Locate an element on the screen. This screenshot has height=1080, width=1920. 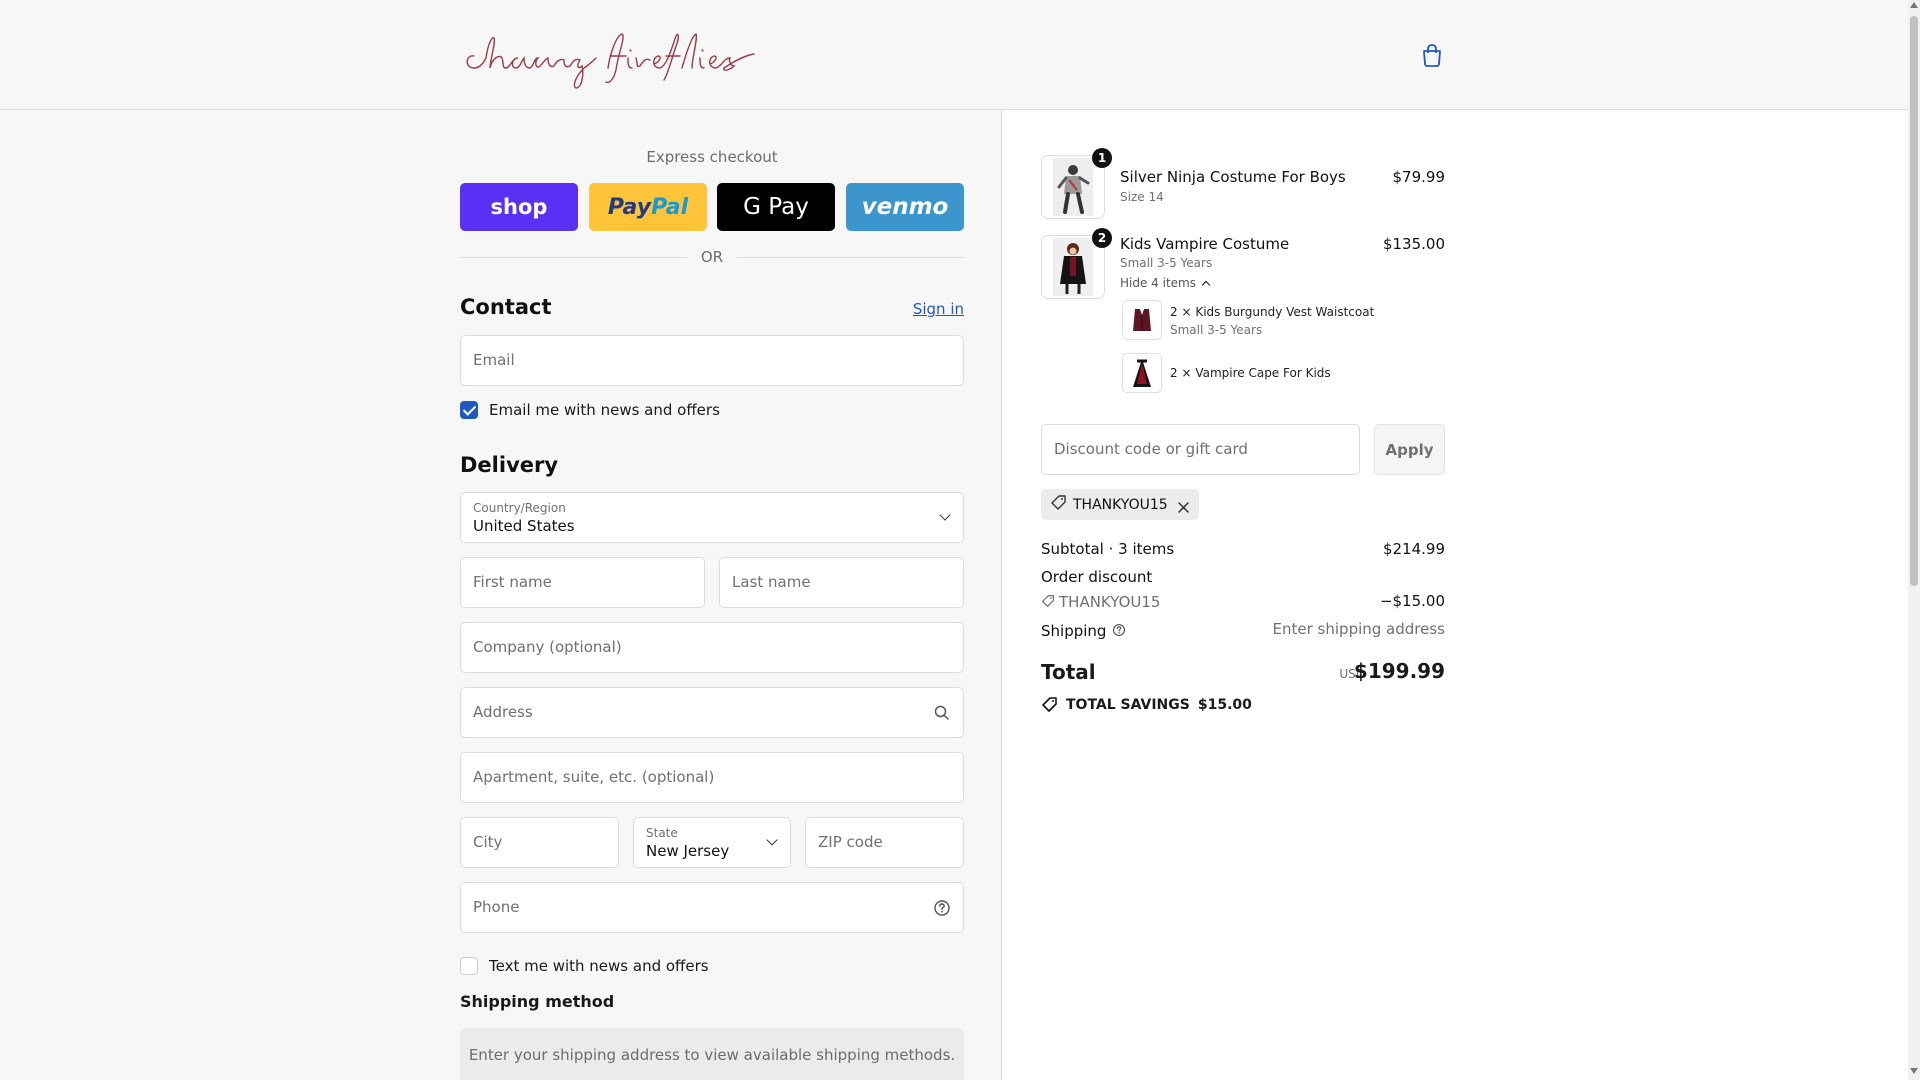
item-price: $135.00 is located at coordinates (1413, 244).